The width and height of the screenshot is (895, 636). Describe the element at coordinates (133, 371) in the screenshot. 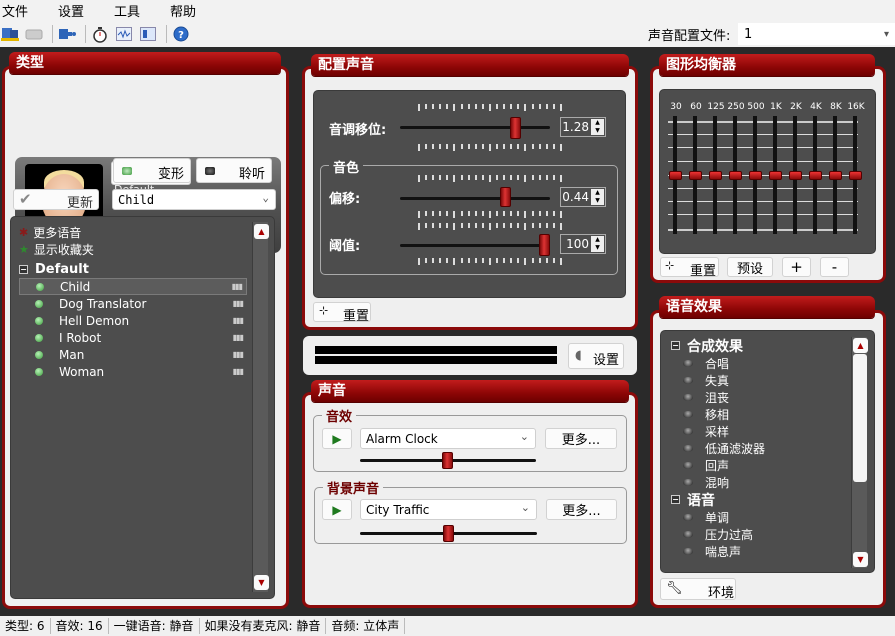

I see `voice-list-item: Woman ▮▮▮` at that location.